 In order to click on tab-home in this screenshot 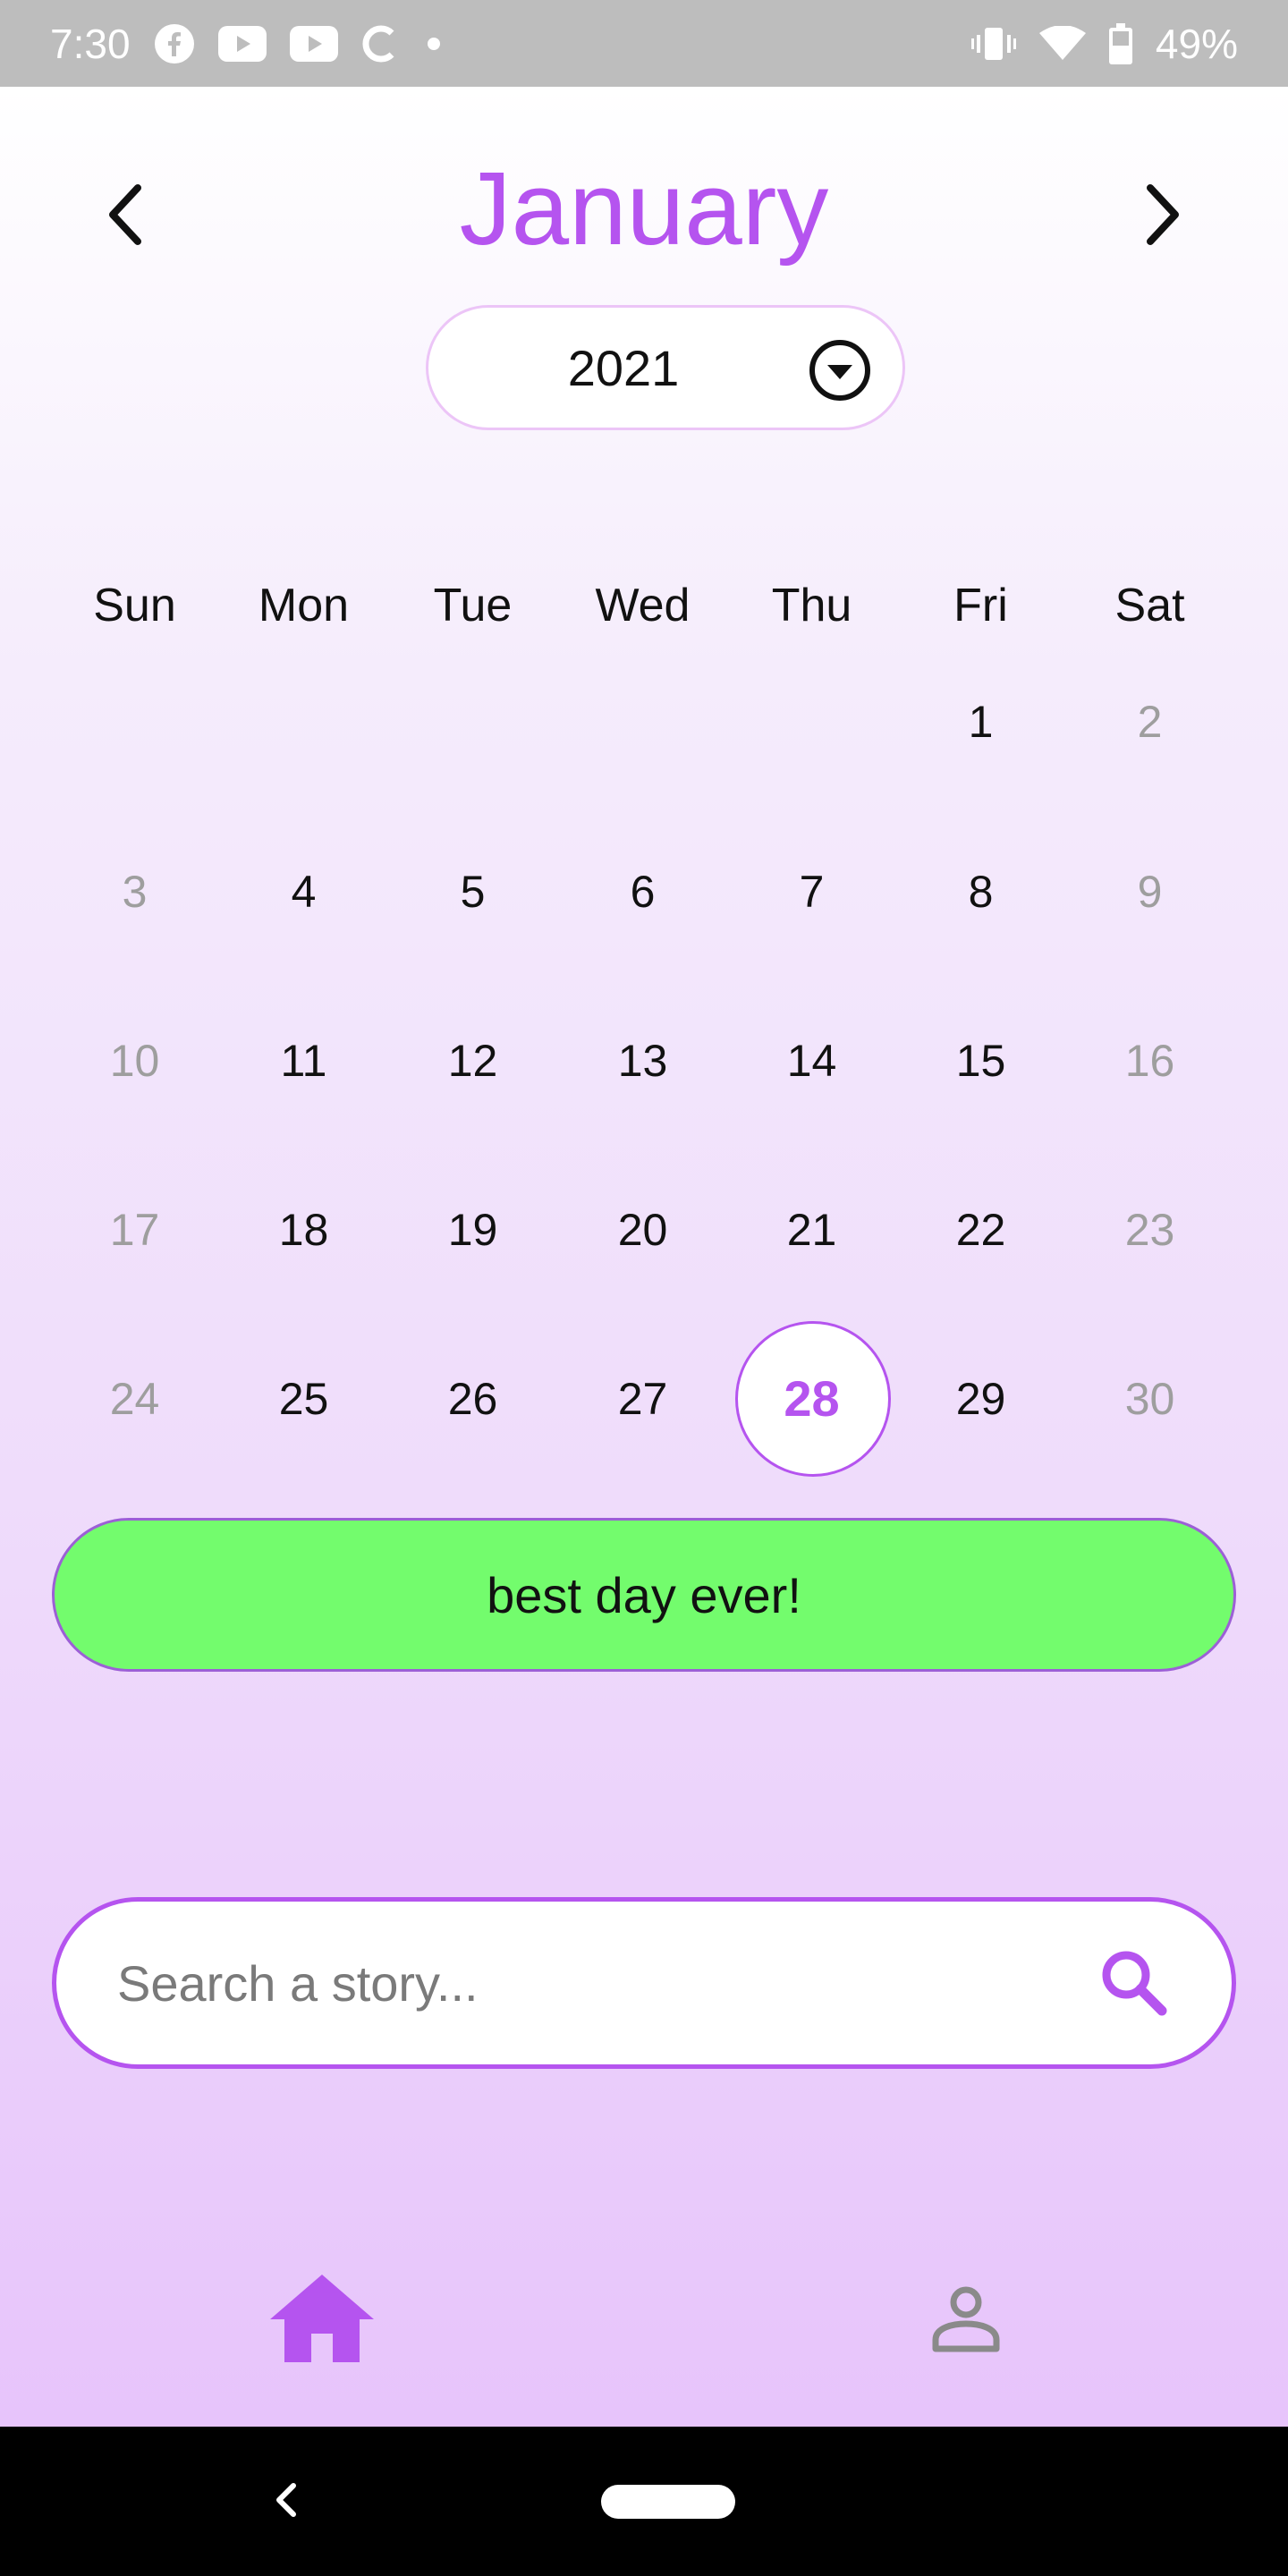, I will do `click(322, 2318)`.